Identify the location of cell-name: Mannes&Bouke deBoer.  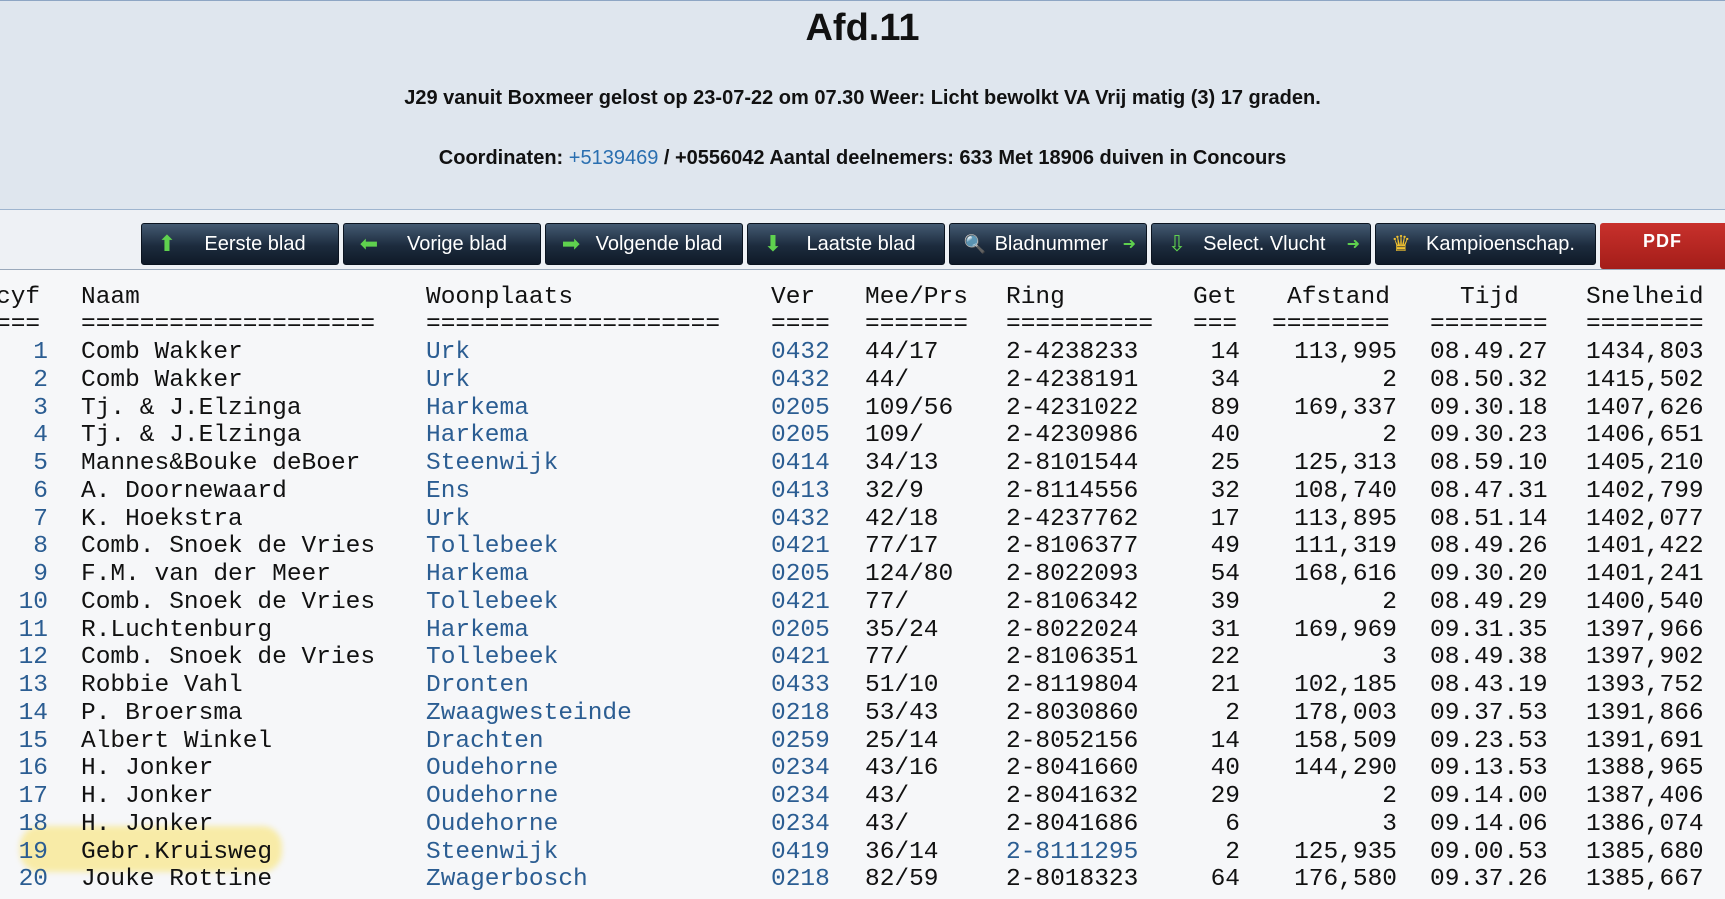
(221, 463).